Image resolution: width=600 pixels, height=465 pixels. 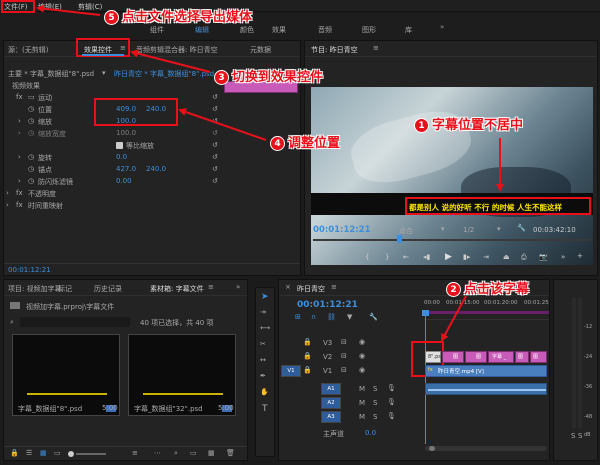 What do you see at coordinates (369, 30) in the screenshot?
I see `workspace-graphics: 图形` at bounding box center [369, 30].